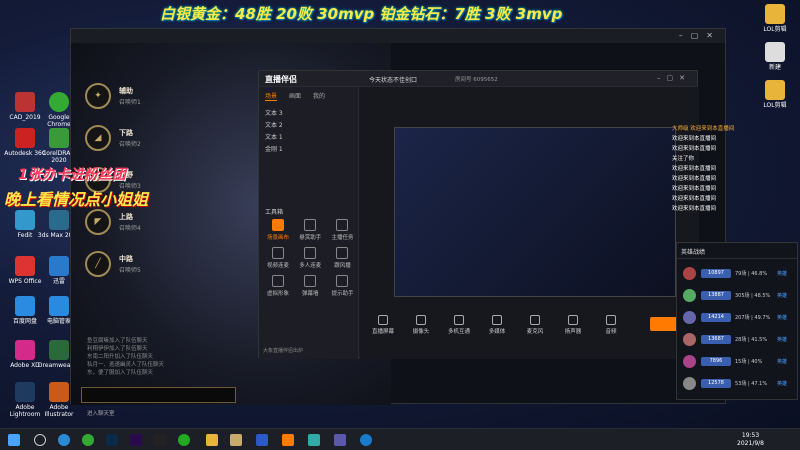  Describe the element at coordinates (383, 325) in the screenshot. I see `source-screen-button: 直播屏幕` at that location.